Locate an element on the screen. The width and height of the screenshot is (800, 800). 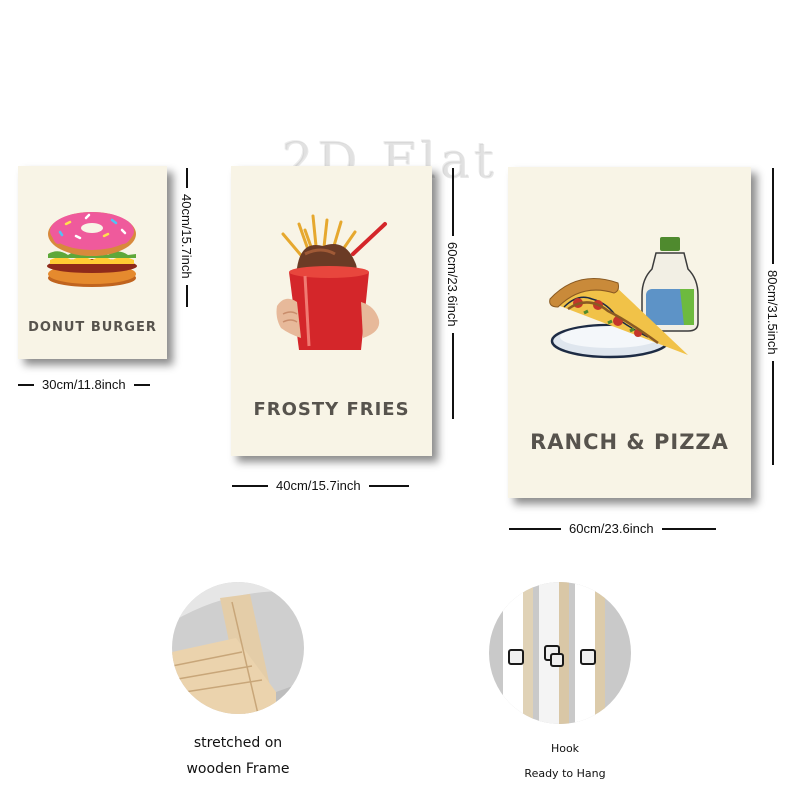
poster-frosty-fries: FROSTY FRIES is located at coordinates (331, 311).